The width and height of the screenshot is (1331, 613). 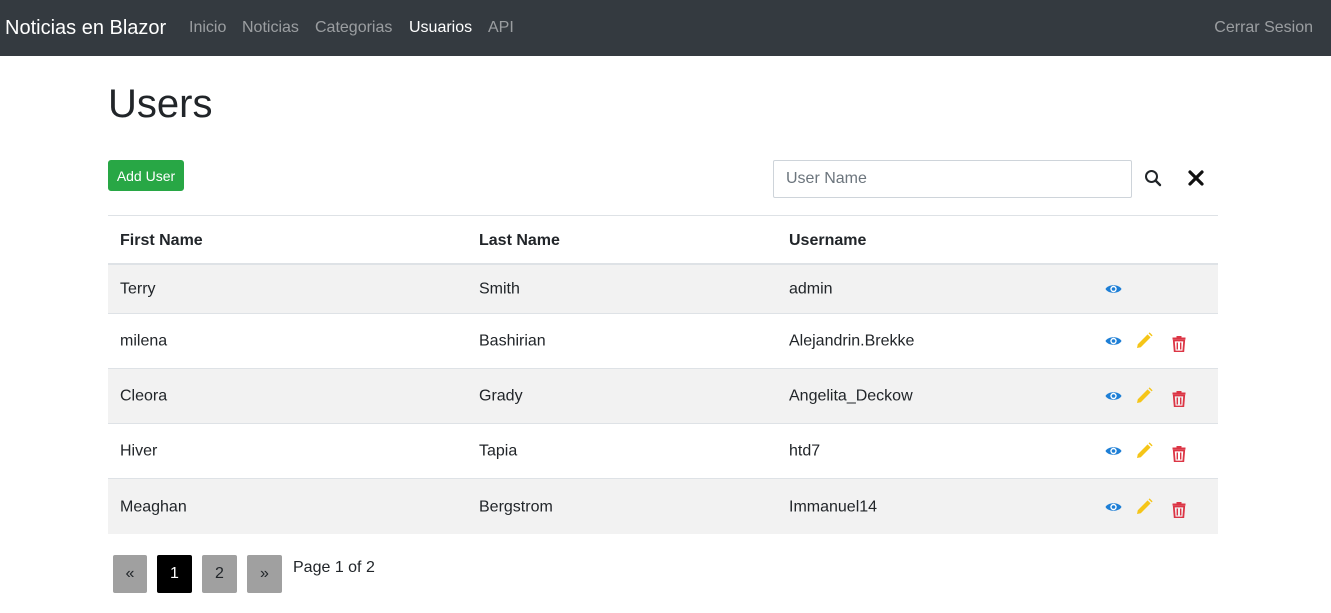 What do you see at coordinates (146, 175) in the screenshot?
I see `add-user-button: Add User` at bounding box center [146, 175].